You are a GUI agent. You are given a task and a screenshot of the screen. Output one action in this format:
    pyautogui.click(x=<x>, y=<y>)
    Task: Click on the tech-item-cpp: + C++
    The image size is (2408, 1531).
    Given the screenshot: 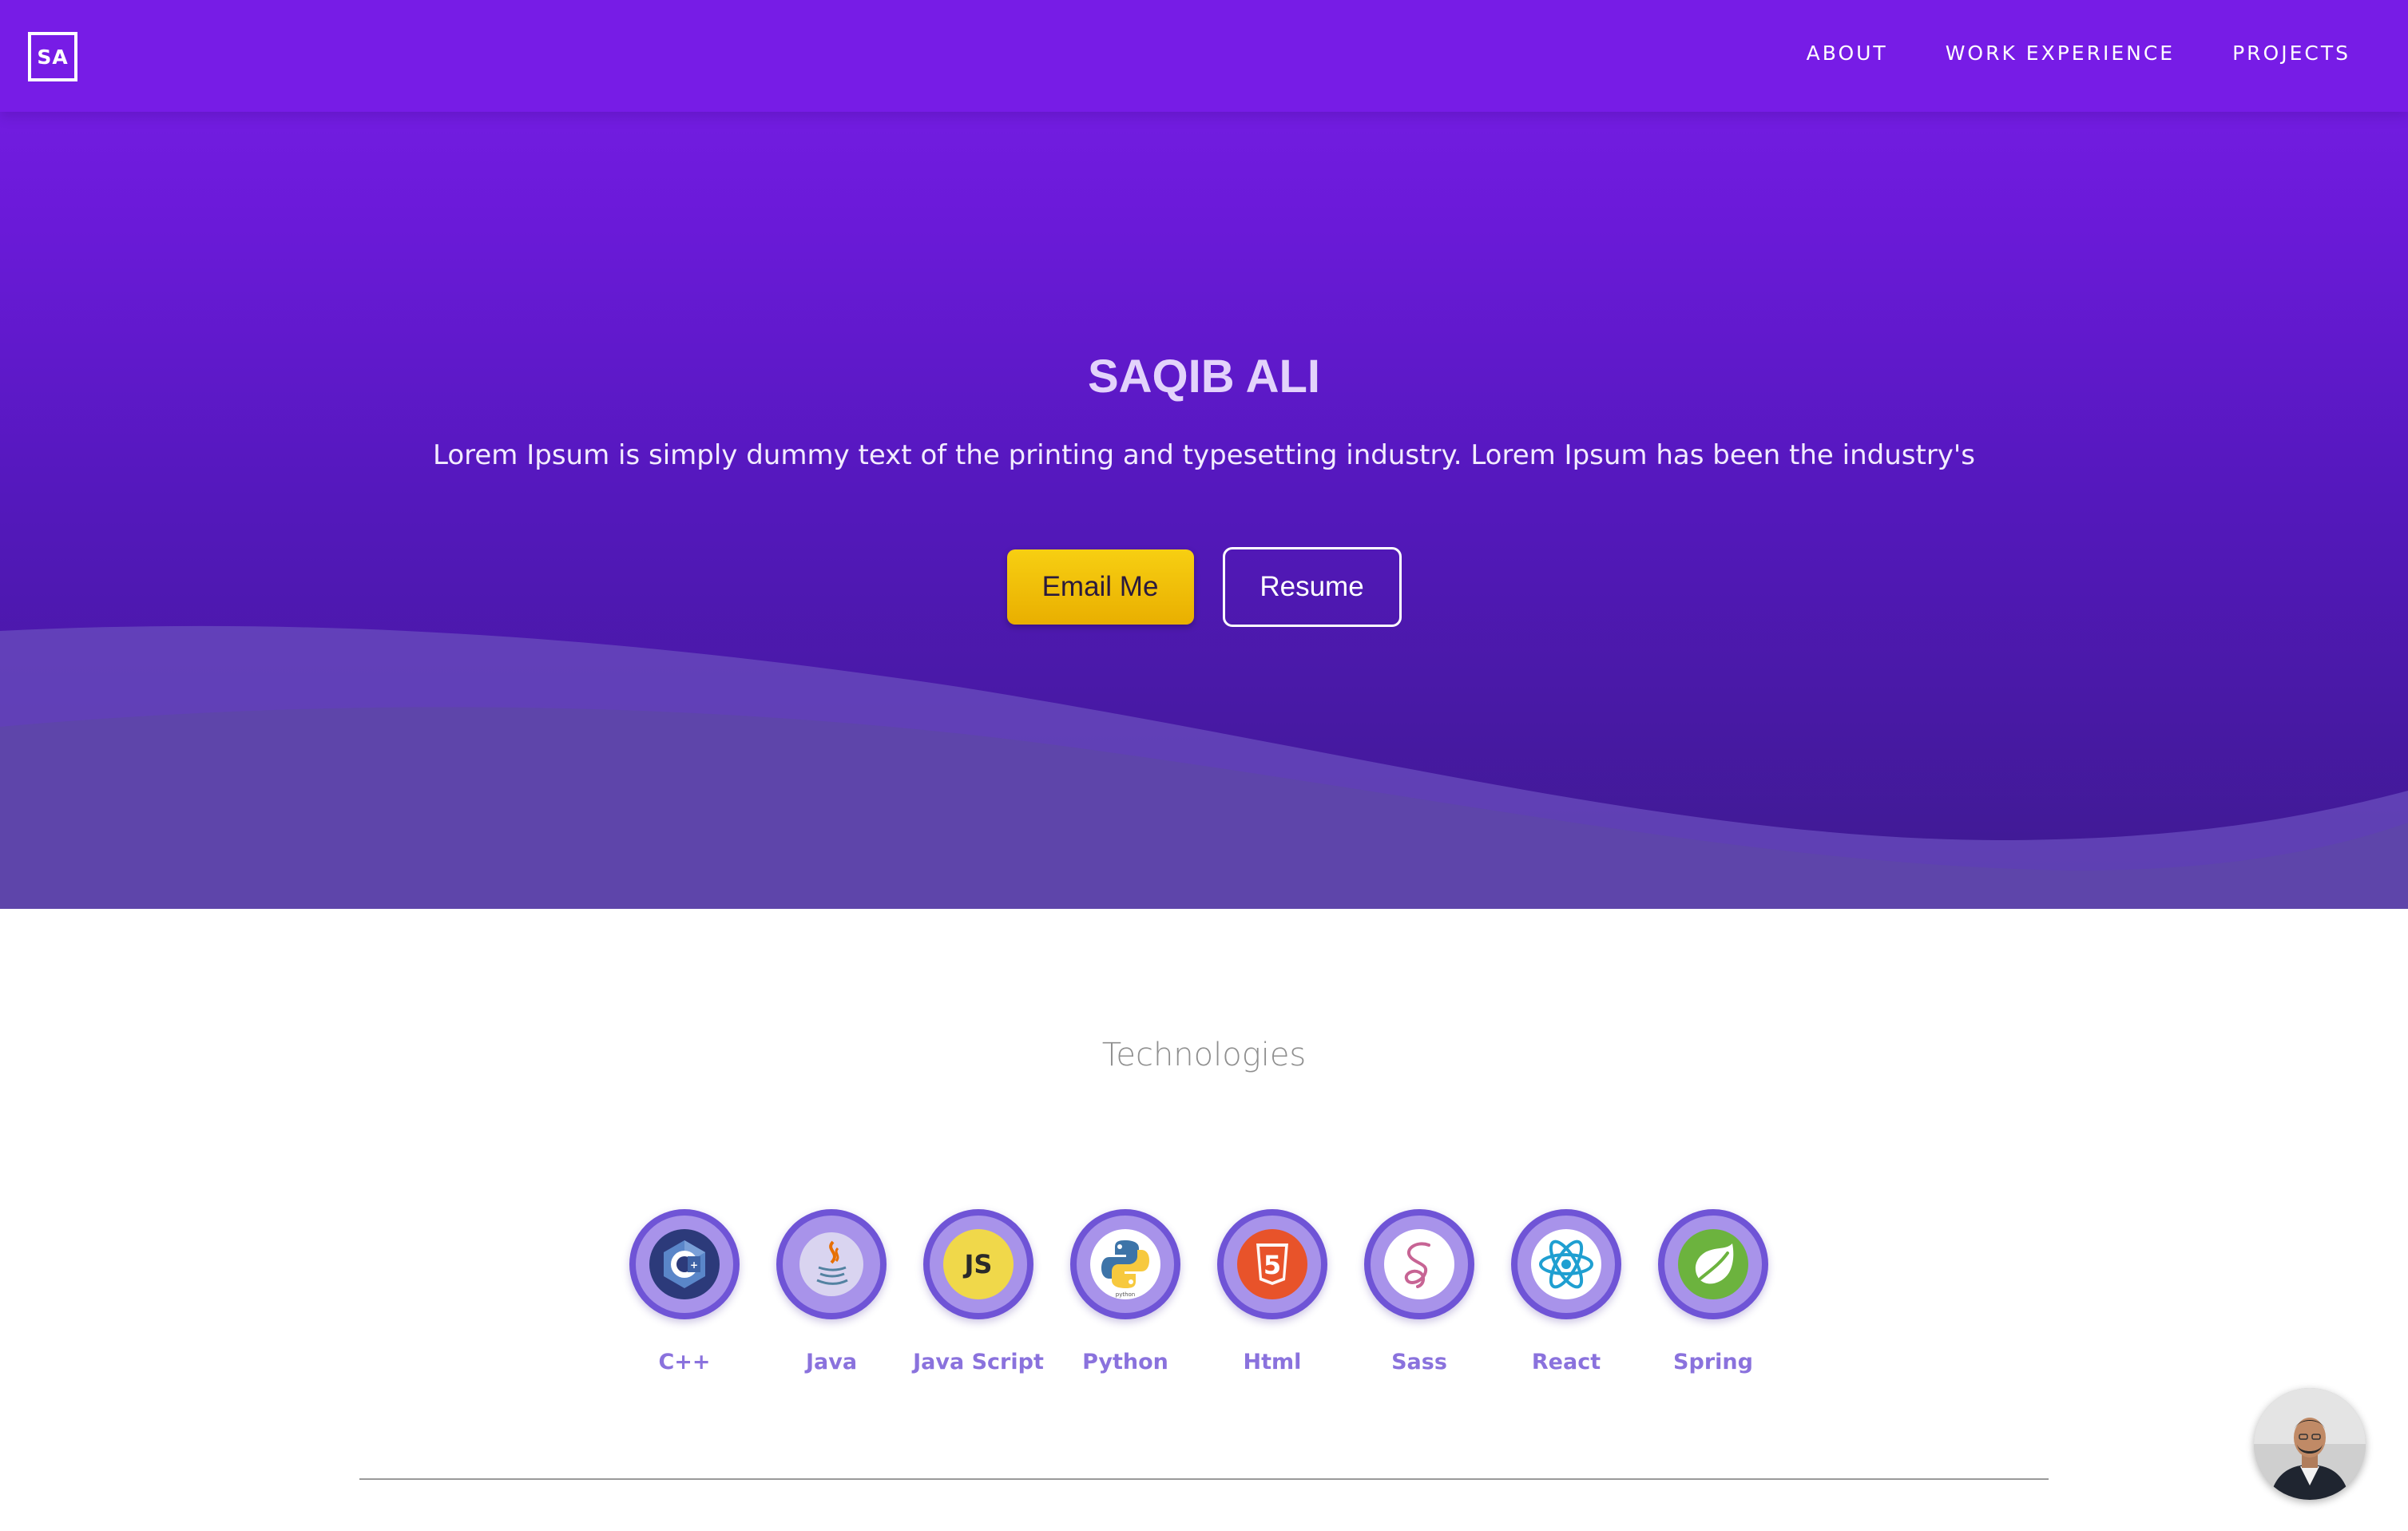 What is the action you would take?
    pyautogui.click(x=684, y=1292)
    